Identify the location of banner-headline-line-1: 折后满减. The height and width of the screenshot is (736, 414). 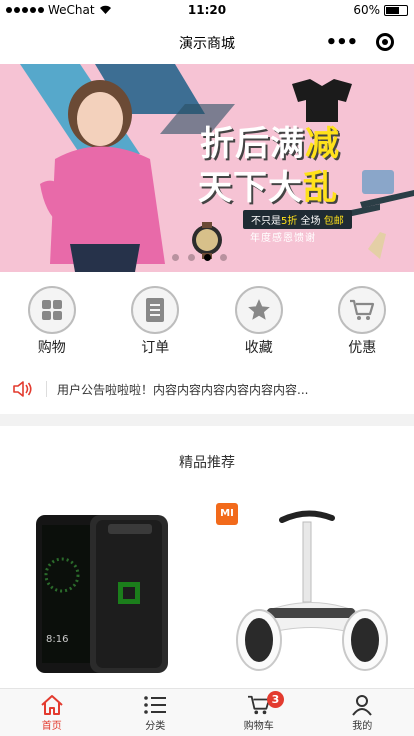
(270, 144).